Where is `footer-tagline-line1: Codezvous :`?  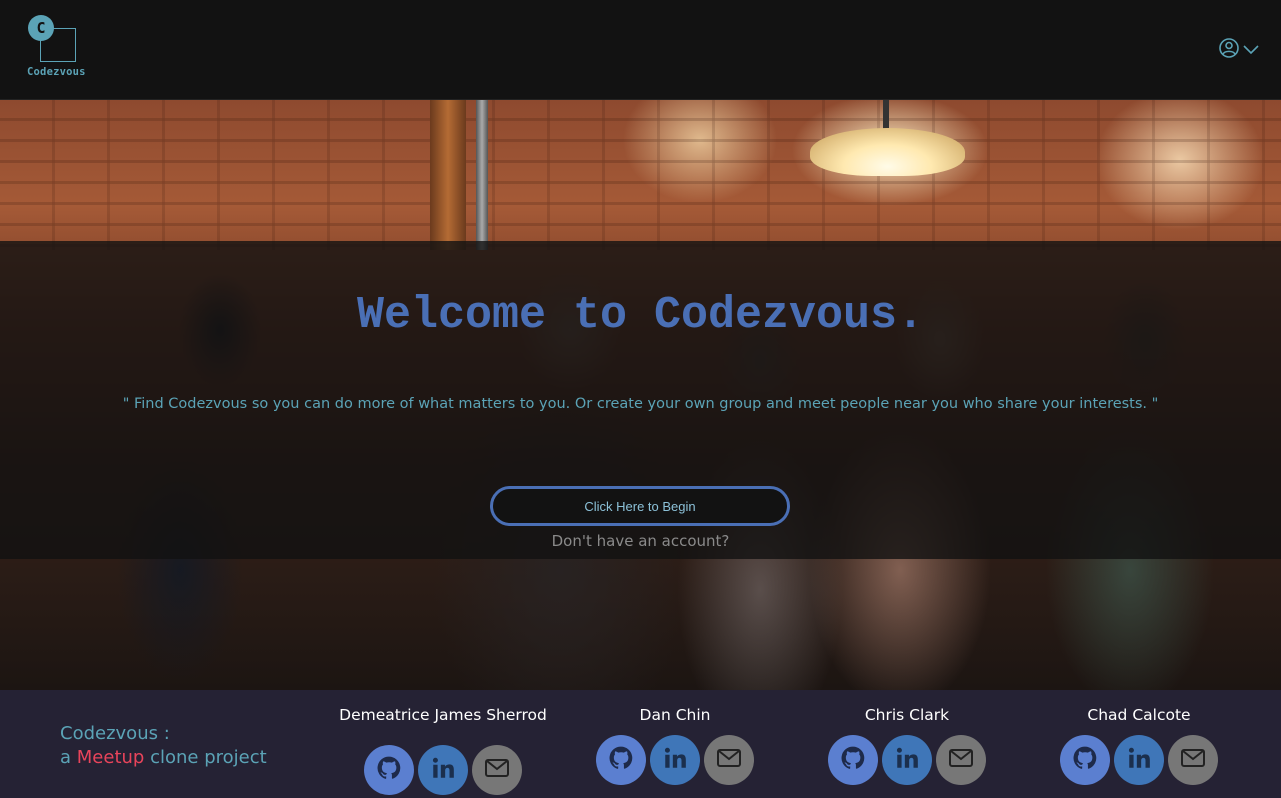
footer-tagline-line1: Codezvous : is located at coordinates (115, 733).